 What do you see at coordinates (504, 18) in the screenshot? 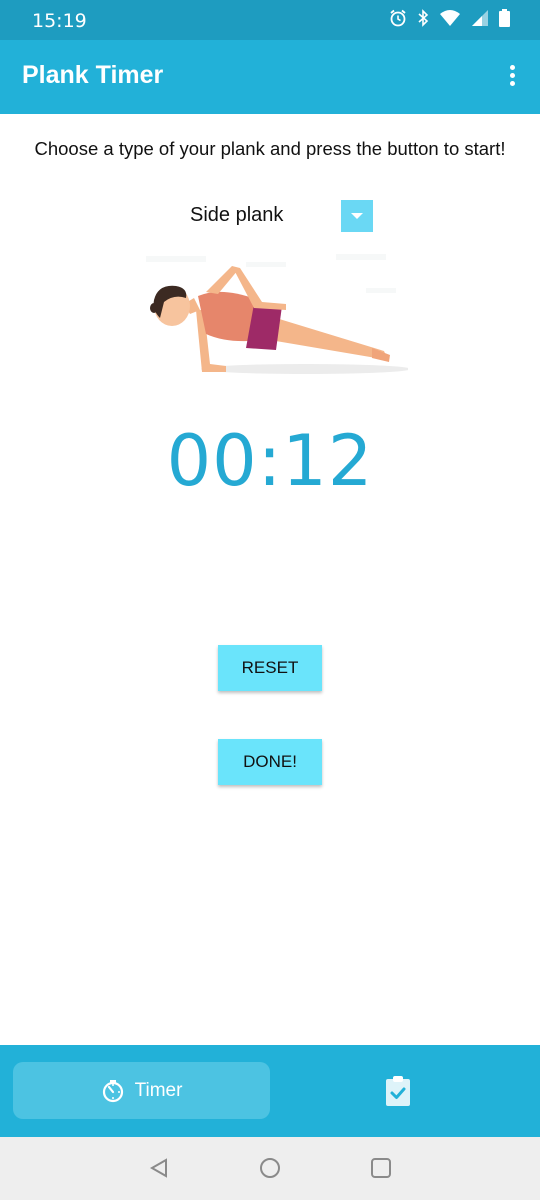
I see `battery-icon` at bounding box center [504, 18].